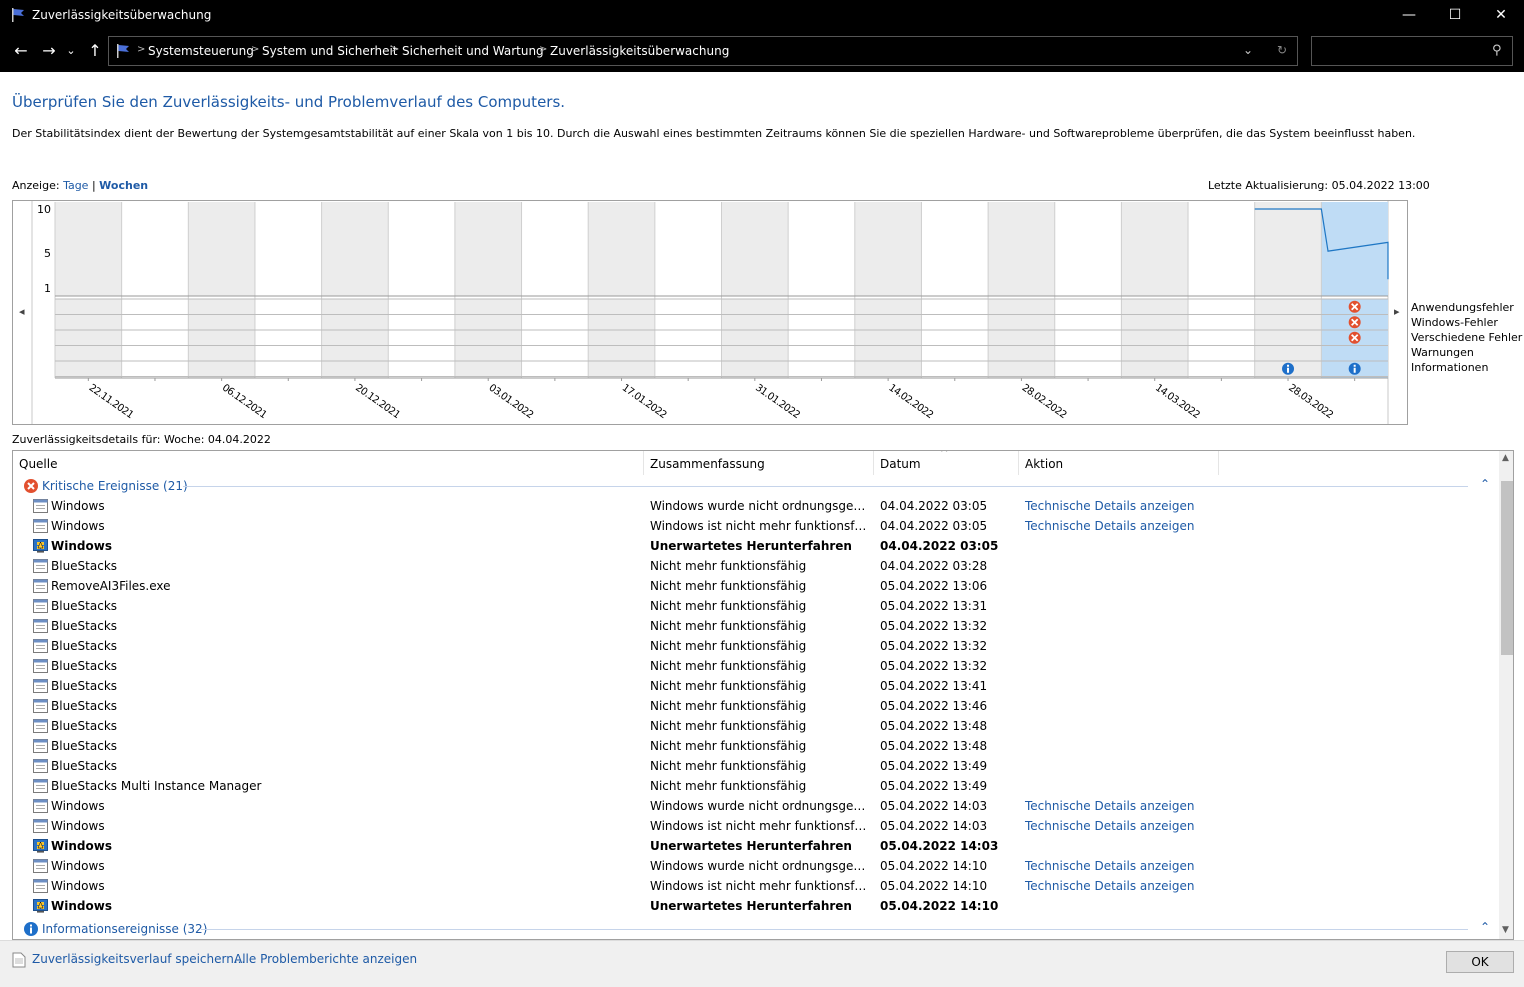 This screenshot has width=1524, height=987. What do you see at coordinates (1354, 370) in the screenshot?
I see `info-event-icon-bar` at bounding box center [1354, 370].